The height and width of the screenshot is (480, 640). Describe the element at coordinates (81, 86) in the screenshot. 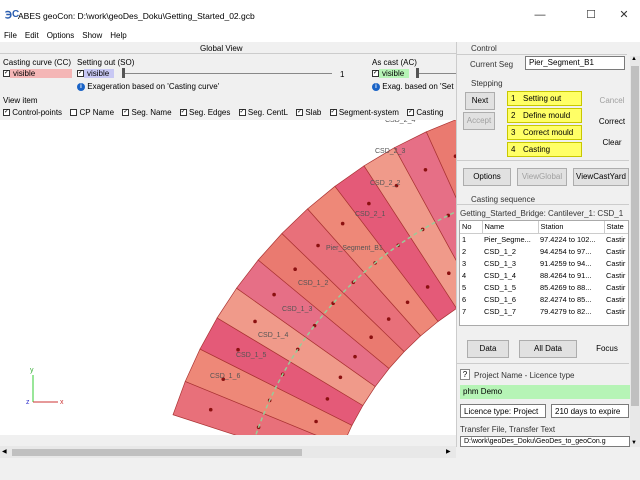

I see `info-icon: i` at that location.